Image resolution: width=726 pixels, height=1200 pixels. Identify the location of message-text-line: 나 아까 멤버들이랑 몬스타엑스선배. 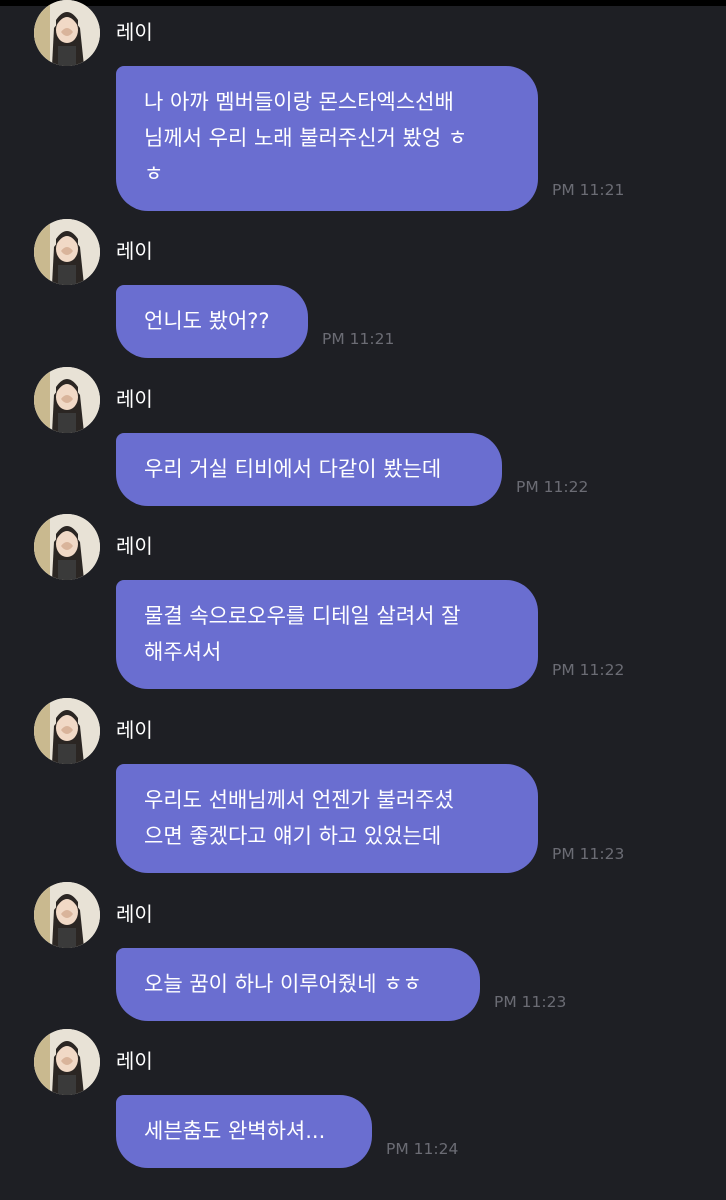
(299, 102).